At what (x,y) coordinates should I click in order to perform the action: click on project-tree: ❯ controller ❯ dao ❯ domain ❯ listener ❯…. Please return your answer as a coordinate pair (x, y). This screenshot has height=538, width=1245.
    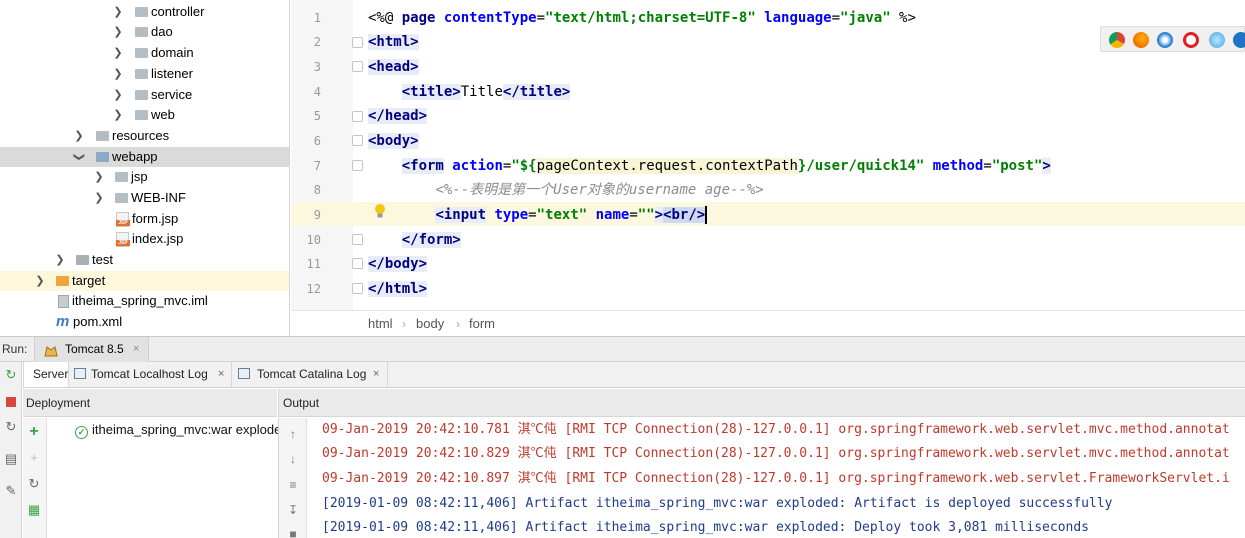
    Looking at the image, I should click on (145, 168).